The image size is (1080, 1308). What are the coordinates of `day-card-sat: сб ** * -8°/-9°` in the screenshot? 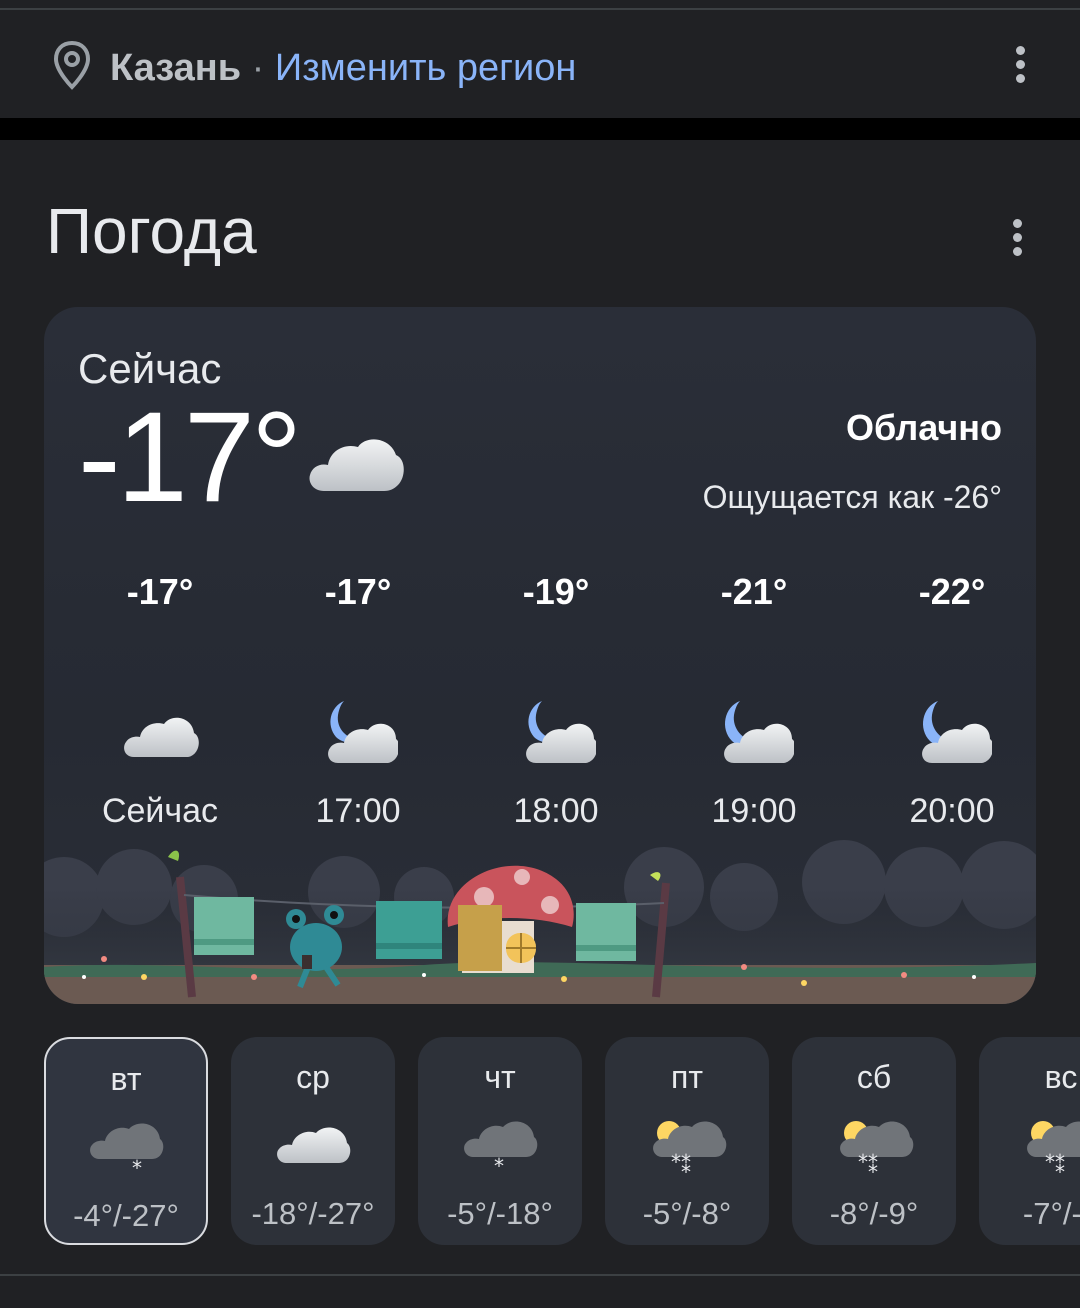 It's located at (874, 1141).